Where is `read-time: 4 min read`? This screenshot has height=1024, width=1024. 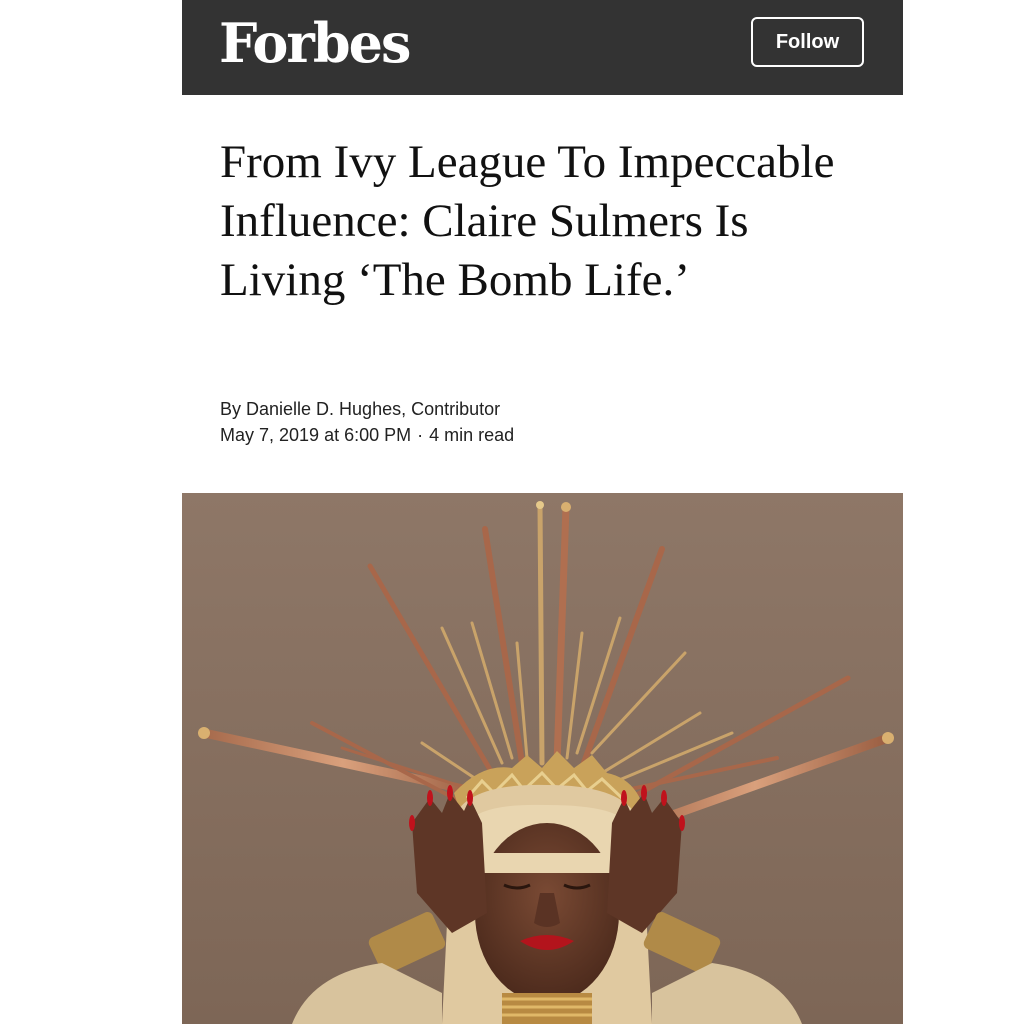
read-time: 4 min read is located at coordinates (472, 435).